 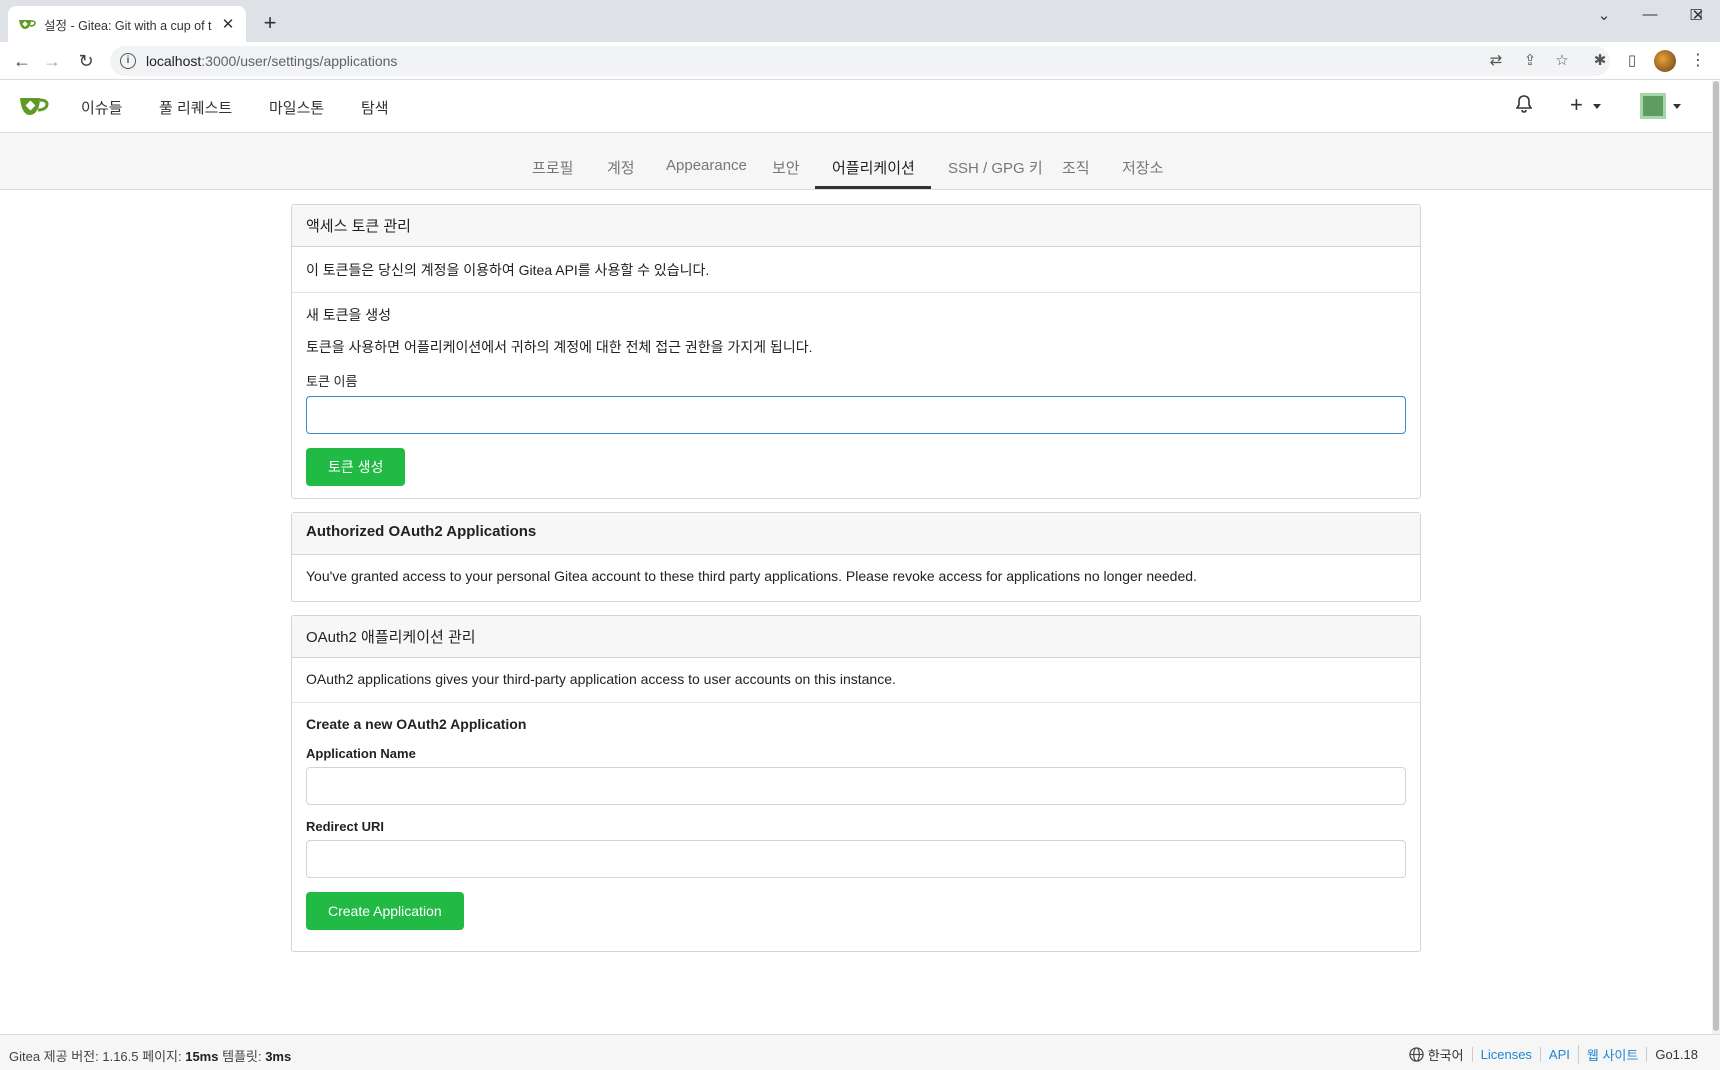 What do you see at coordinates (34, 107) in the screenshot?
I see `gitea-logo-icon` at bounding box center [34, 107].